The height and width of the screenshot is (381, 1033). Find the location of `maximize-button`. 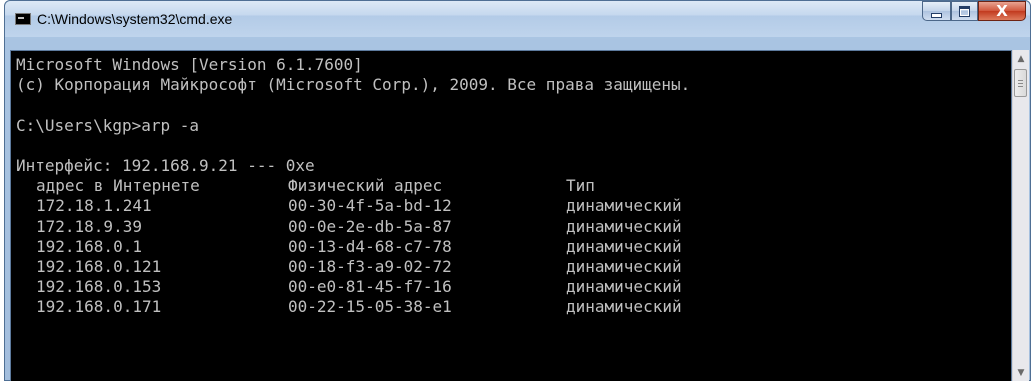

maximize-button is located at coordinates (964, 11).